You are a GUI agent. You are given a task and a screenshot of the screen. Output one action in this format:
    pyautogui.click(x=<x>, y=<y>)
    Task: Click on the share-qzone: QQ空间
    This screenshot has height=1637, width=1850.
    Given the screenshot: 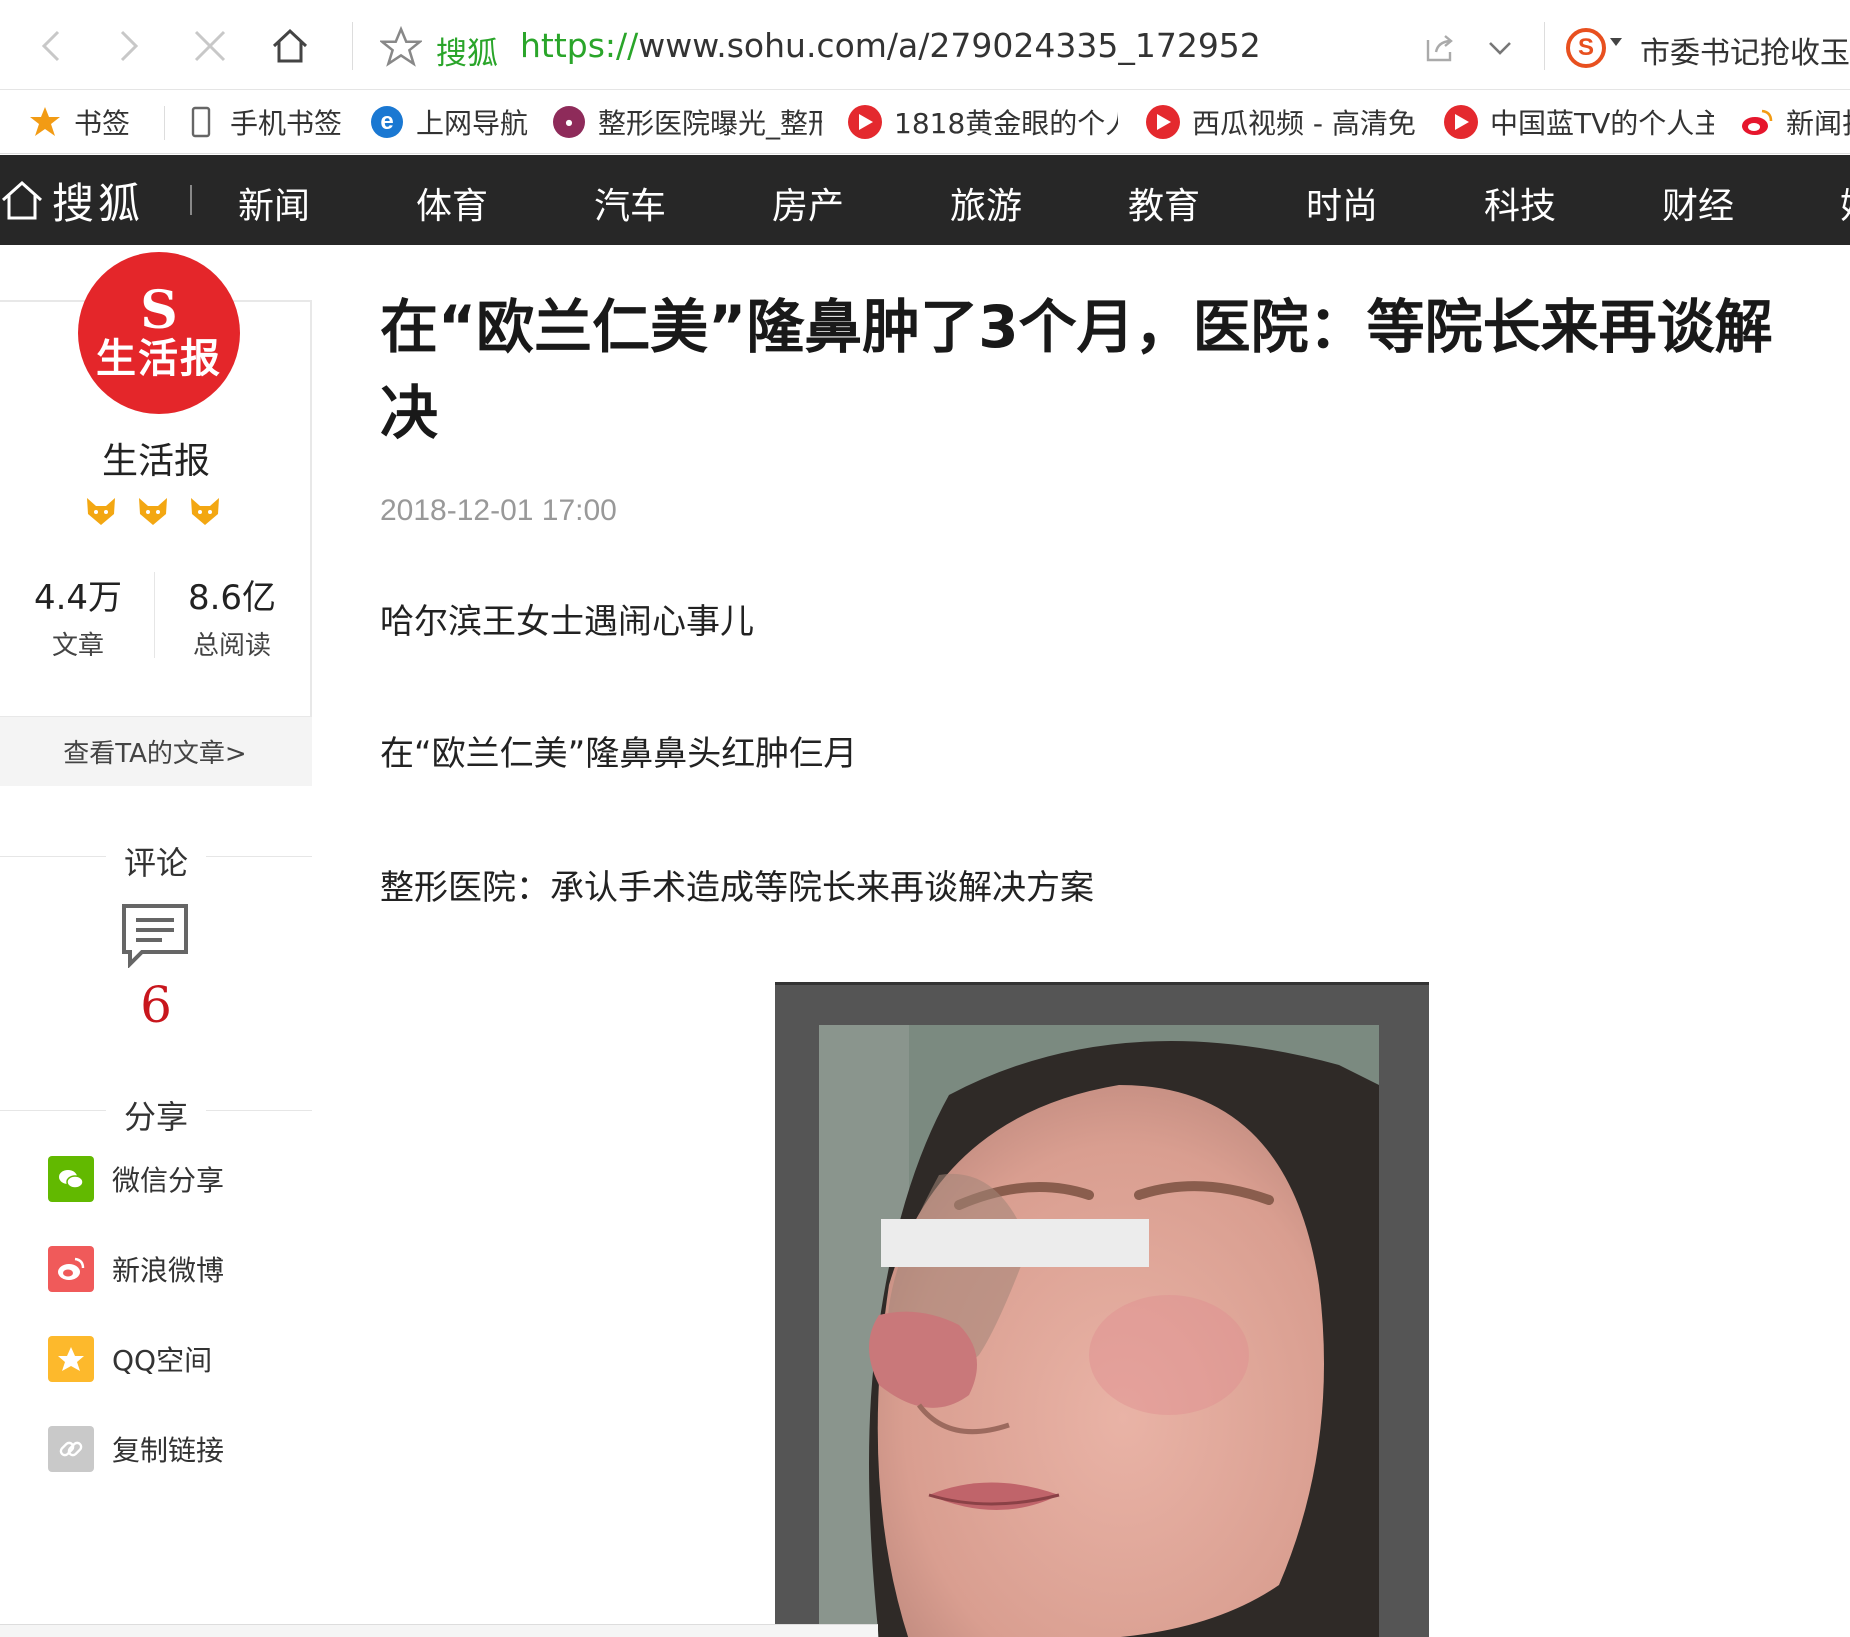 What is the action you would take?
    pyautogui.click(x=130, y=1359)
    